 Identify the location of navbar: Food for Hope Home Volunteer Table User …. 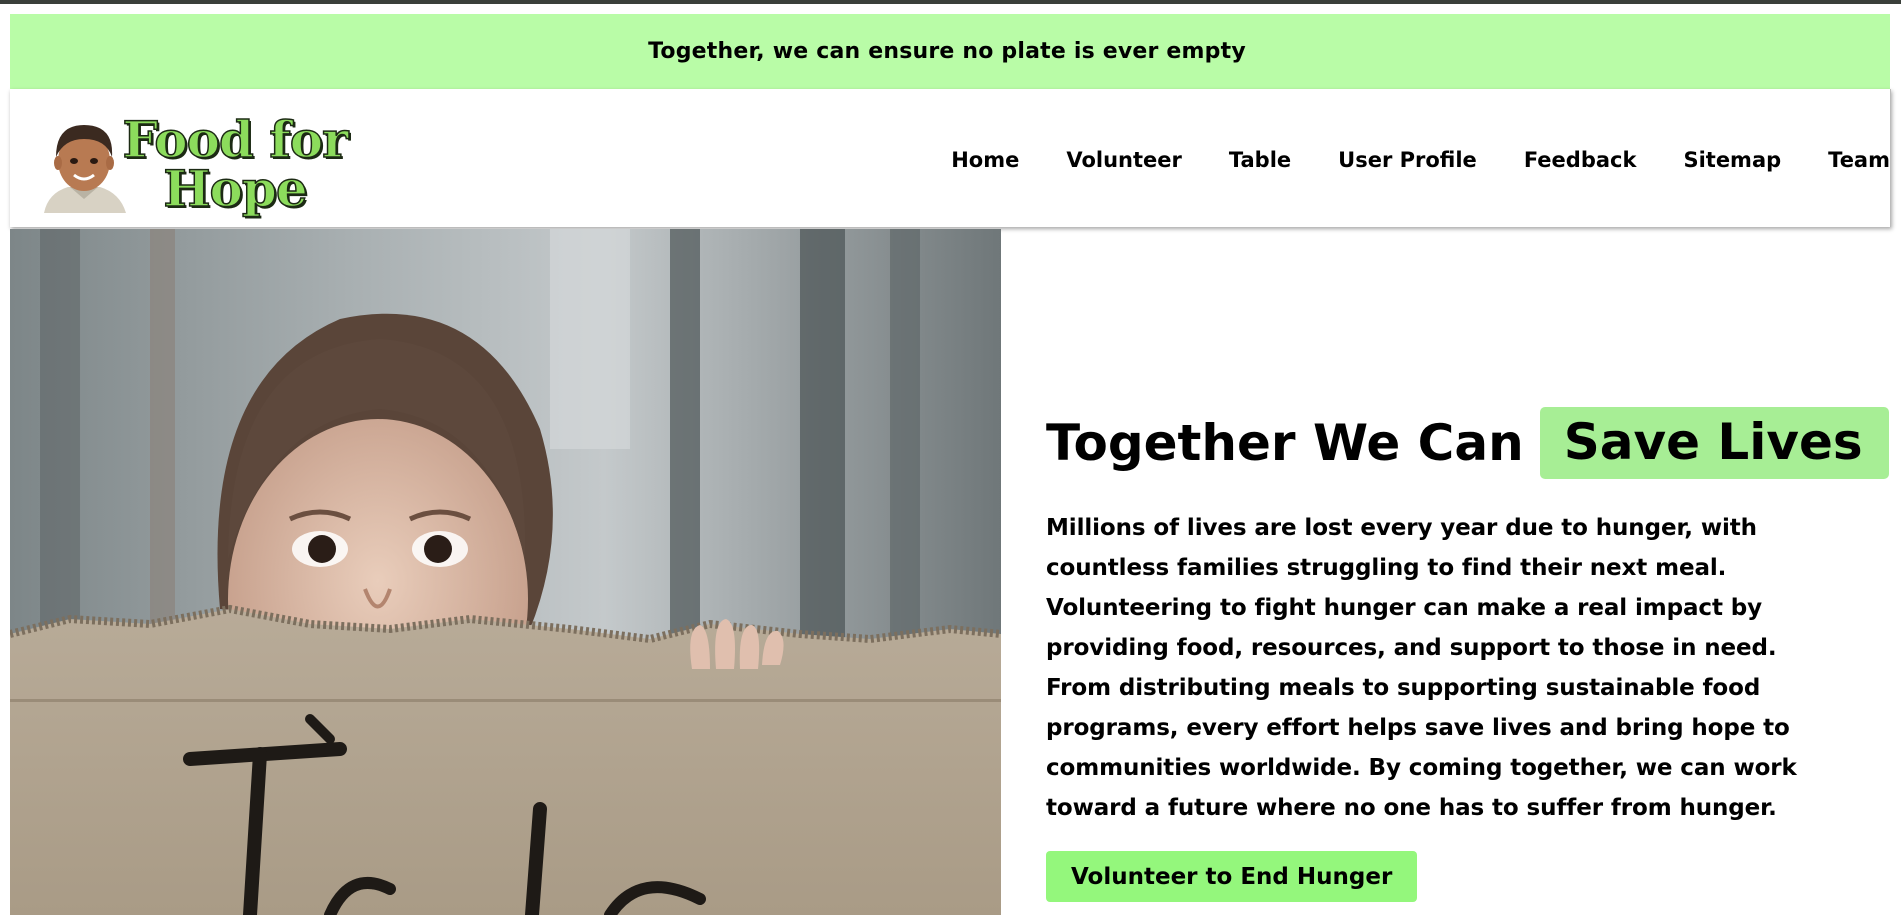
(950, 158).